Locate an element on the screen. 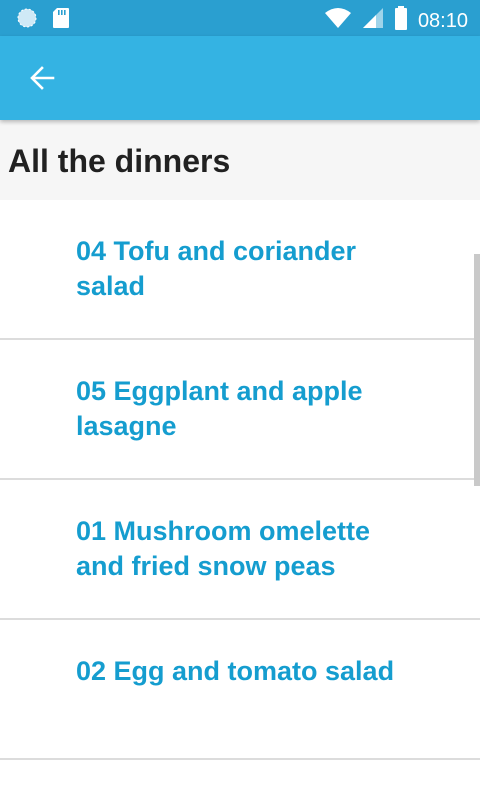 The height and width of the screenshot is (800, 480). list-item-title: 02 Egg and tomato salad is located at coordinates (235, 671).